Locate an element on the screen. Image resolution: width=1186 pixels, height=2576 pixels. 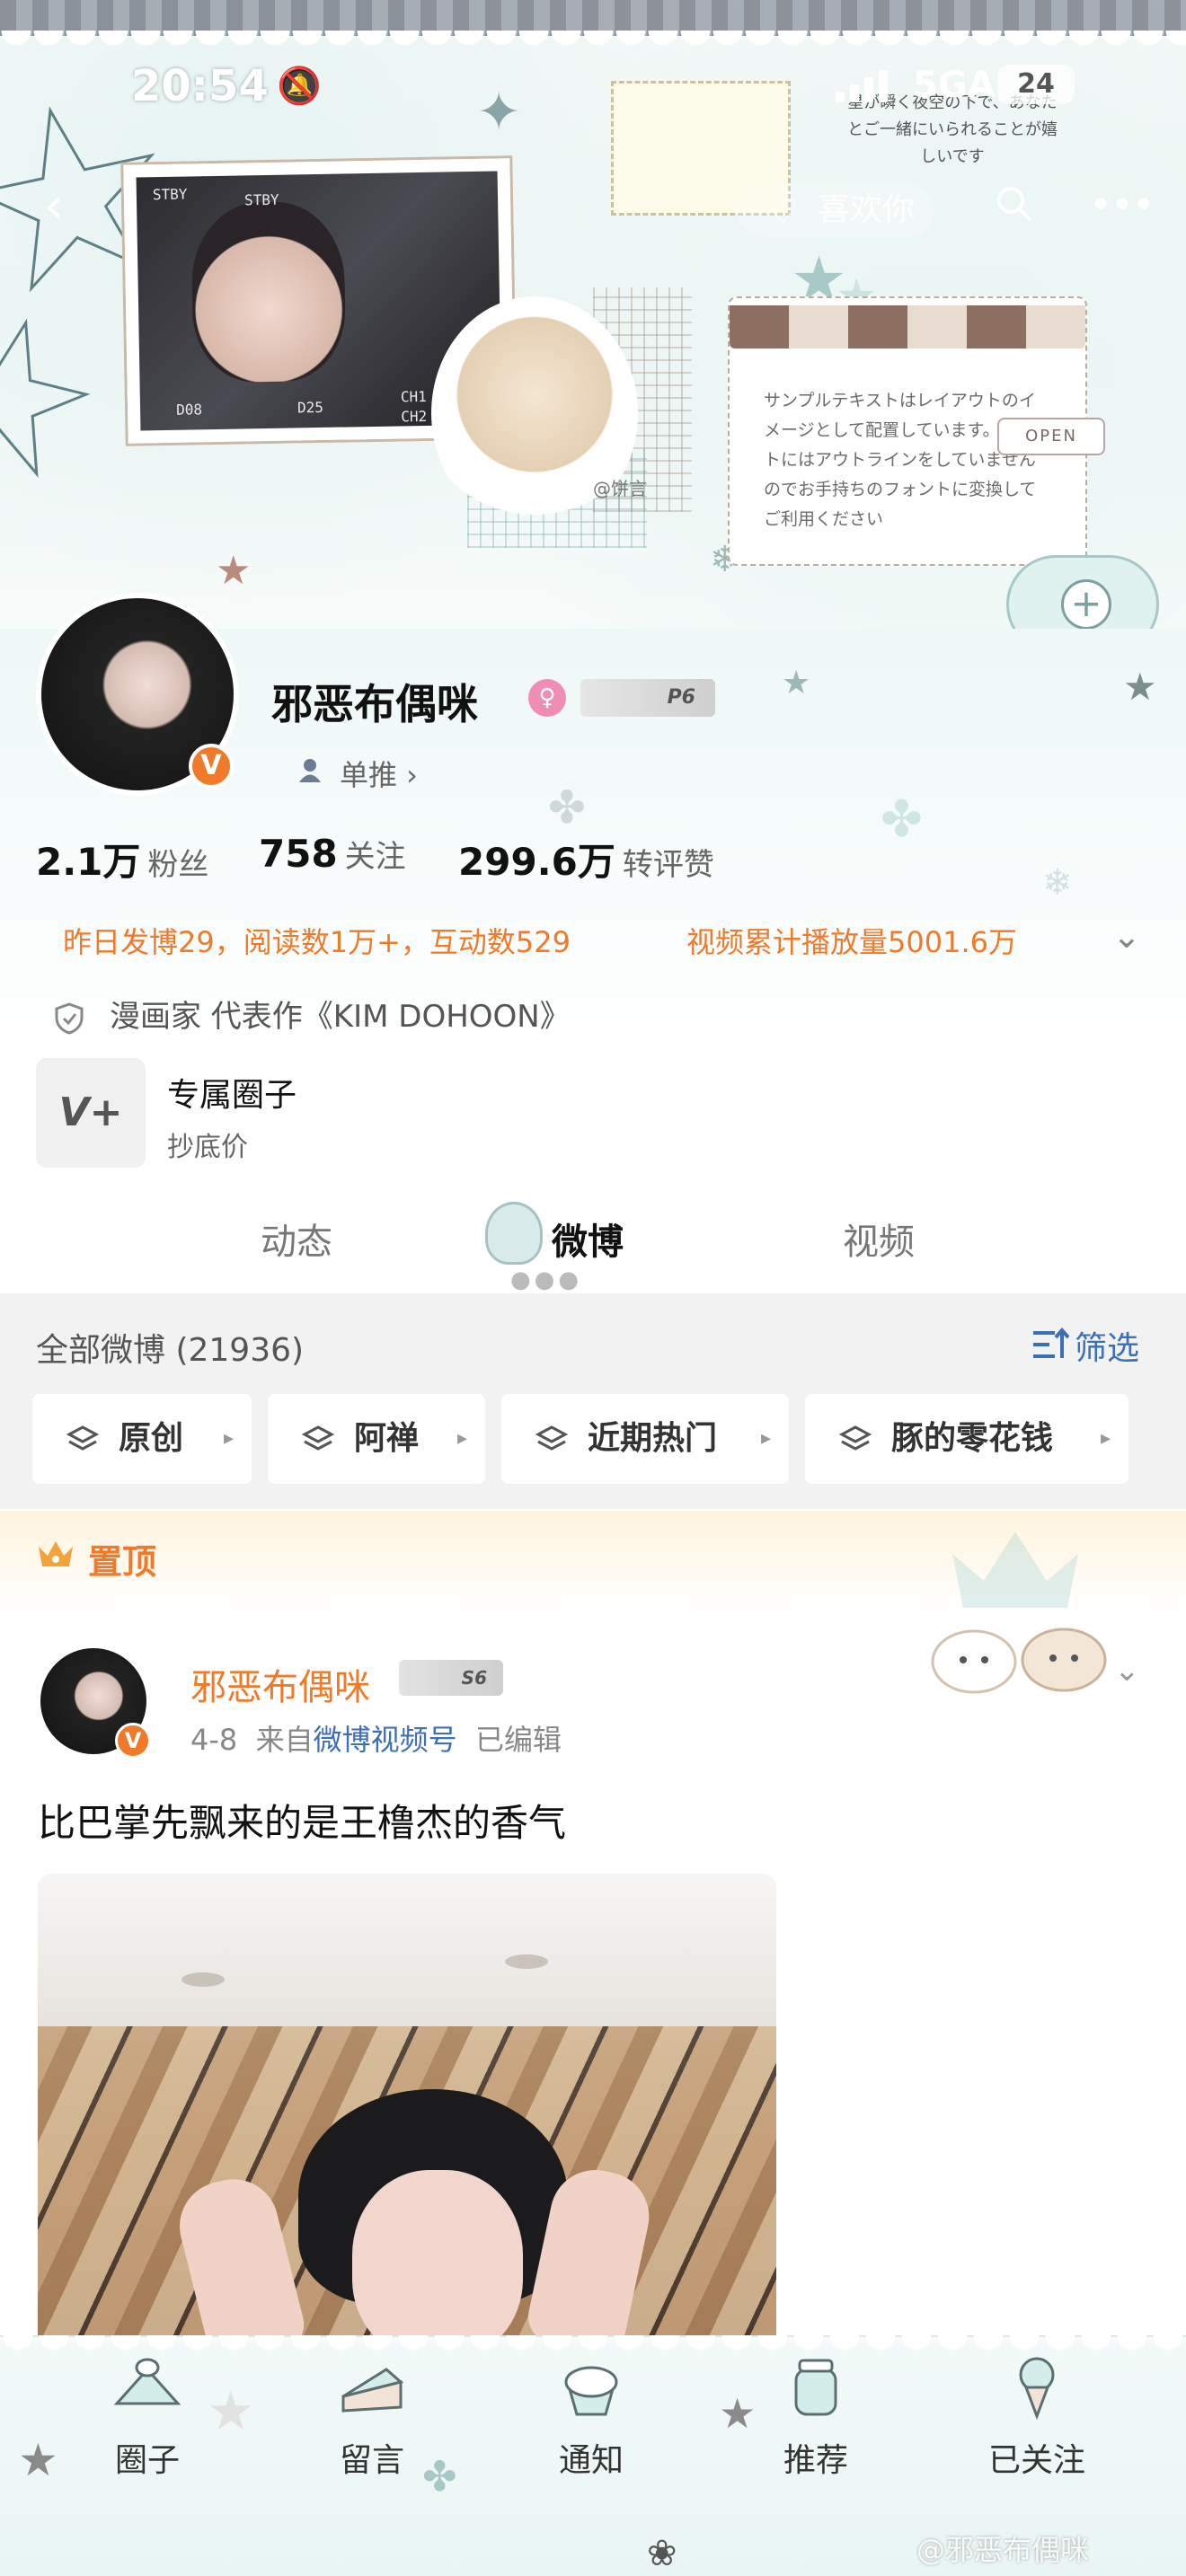
clover-icon: ✤ is located at coordinates (902, 819).